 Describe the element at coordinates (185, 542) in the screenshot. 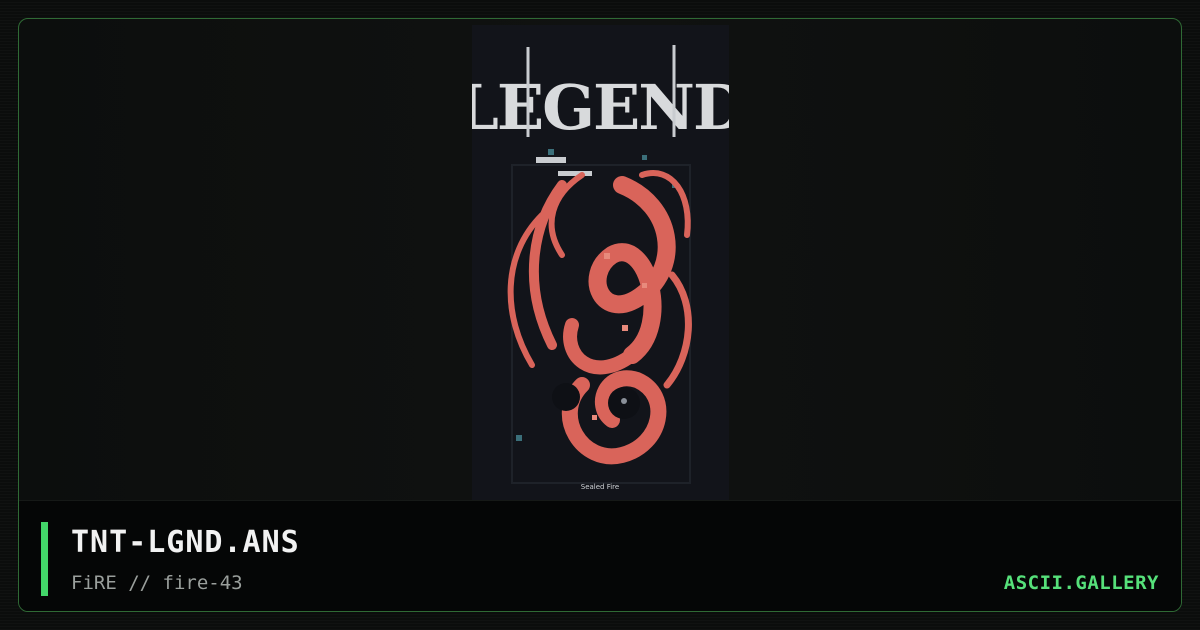

I see `file-title: TNT-LGND.ANS` at that location.